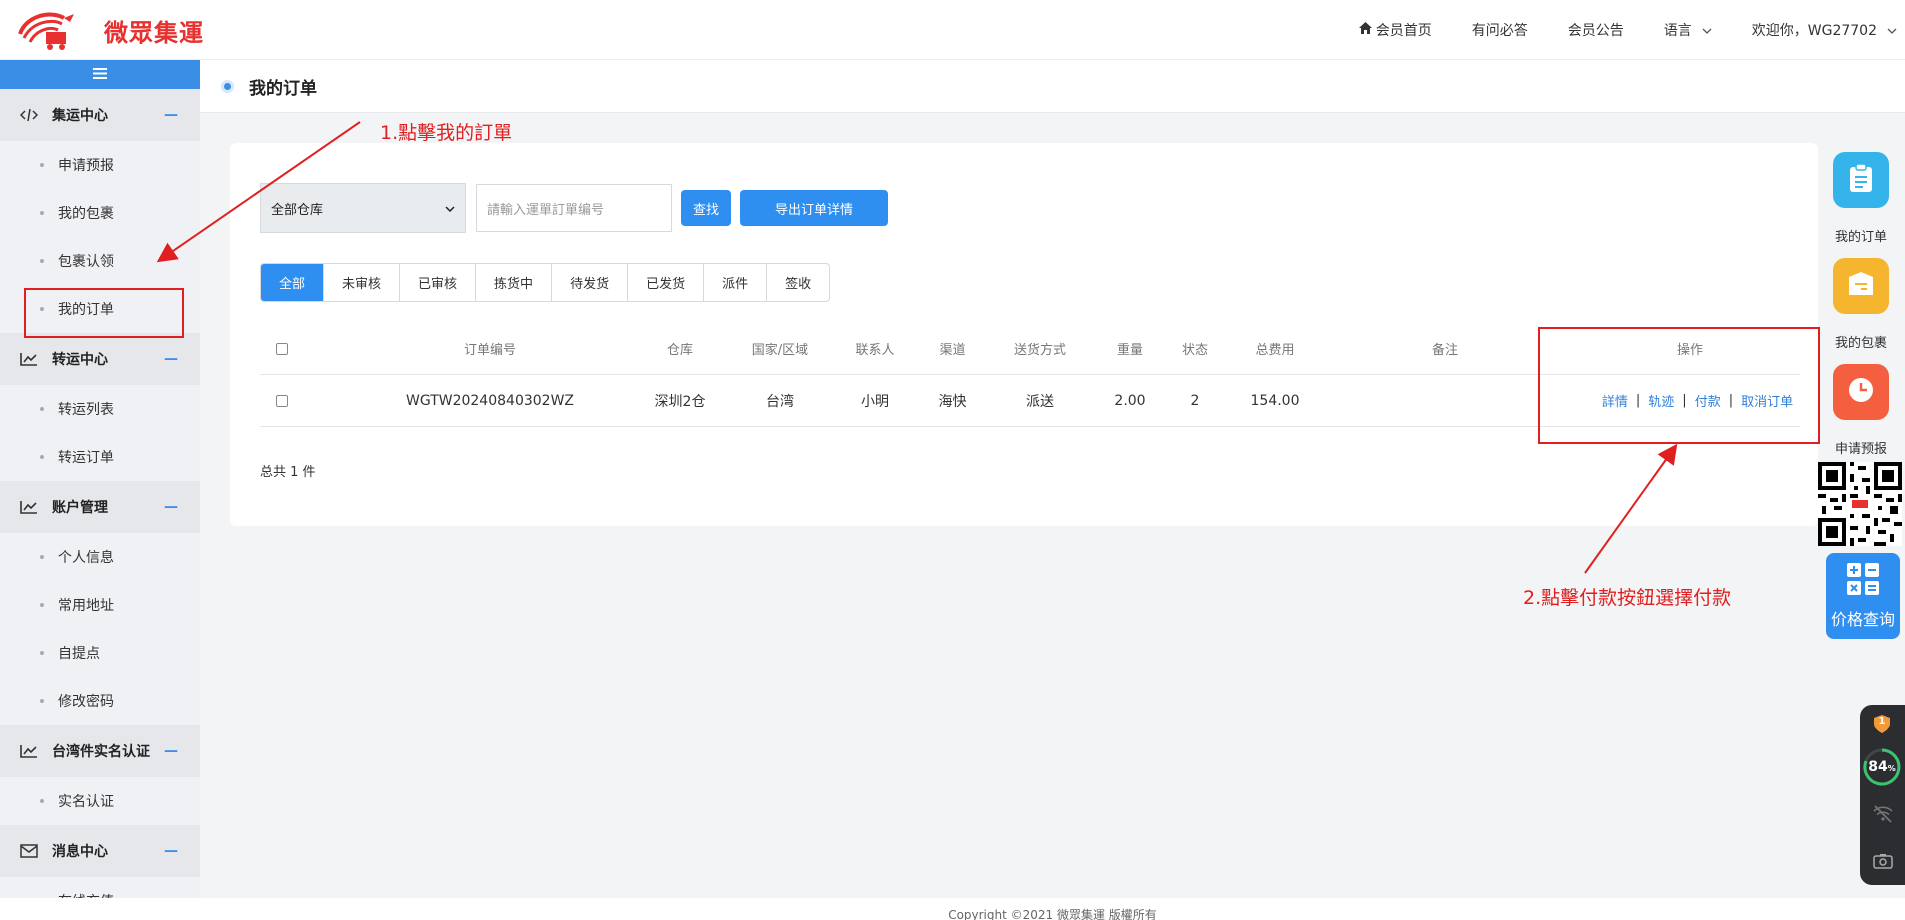 This screenshot has width=1905, height=920. I want to click on package-icon, so click(1861, 286).